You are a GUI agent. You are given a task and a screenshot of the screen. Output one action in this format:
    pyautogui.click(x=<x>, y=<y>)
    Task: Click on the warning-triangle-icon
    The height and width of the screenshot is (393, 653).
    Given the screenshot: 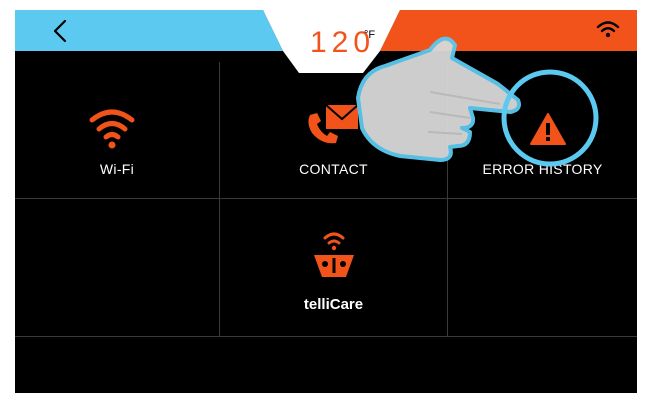 What is the action you would take?
    pyautogui.click(x=548, y=129)
    